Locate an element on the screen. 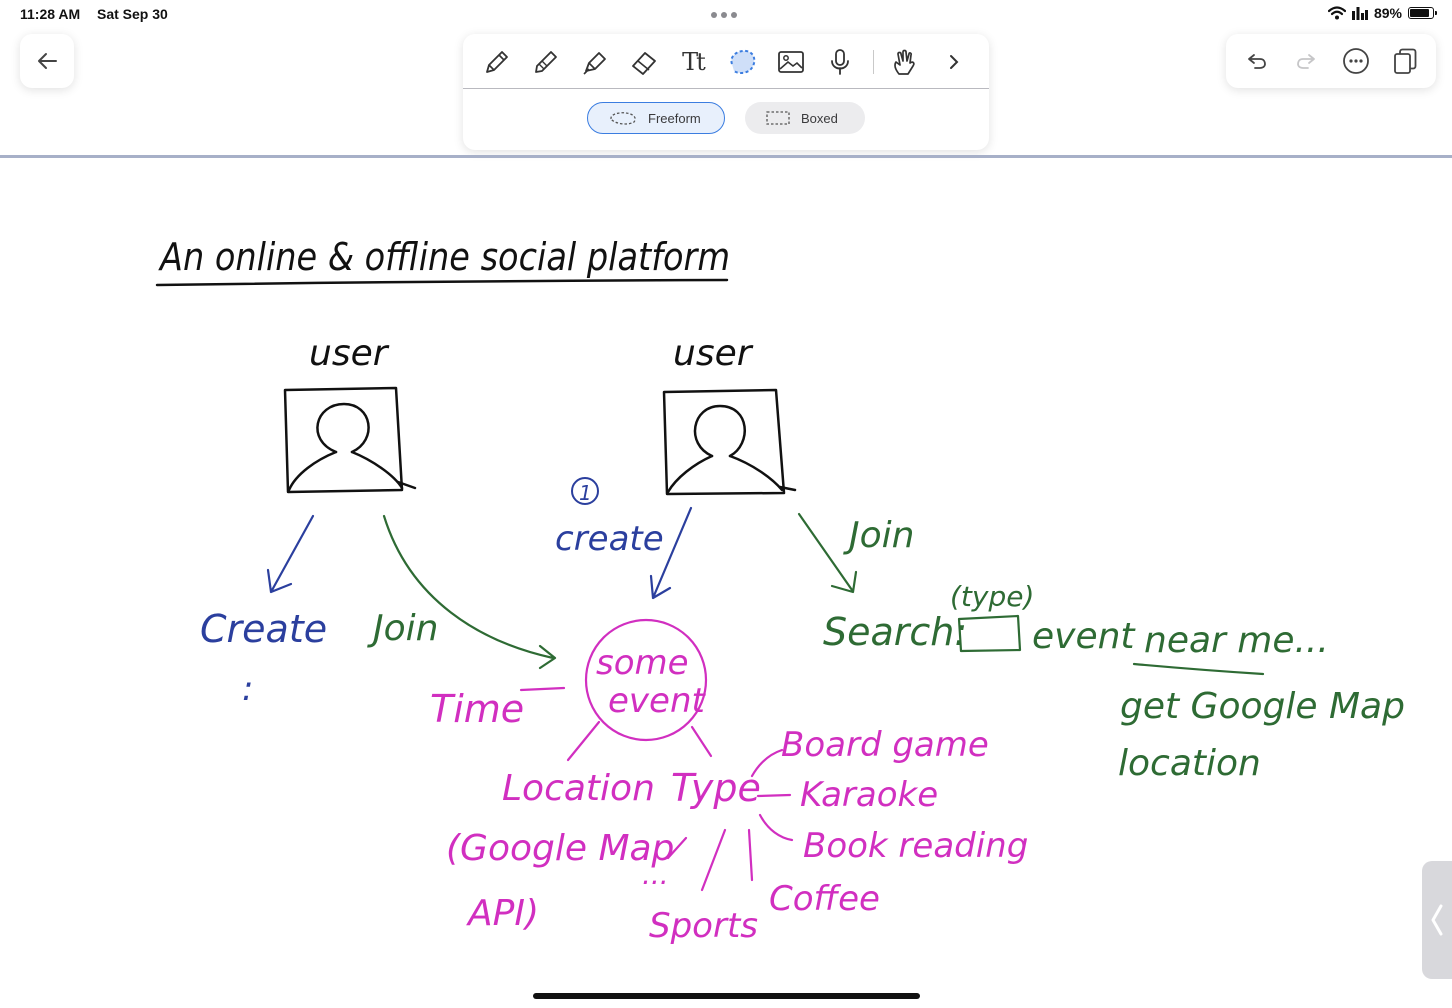 This screenshot has height=1008, width=1452. freeform-label: Freeform is located at coordinates (674, 118).